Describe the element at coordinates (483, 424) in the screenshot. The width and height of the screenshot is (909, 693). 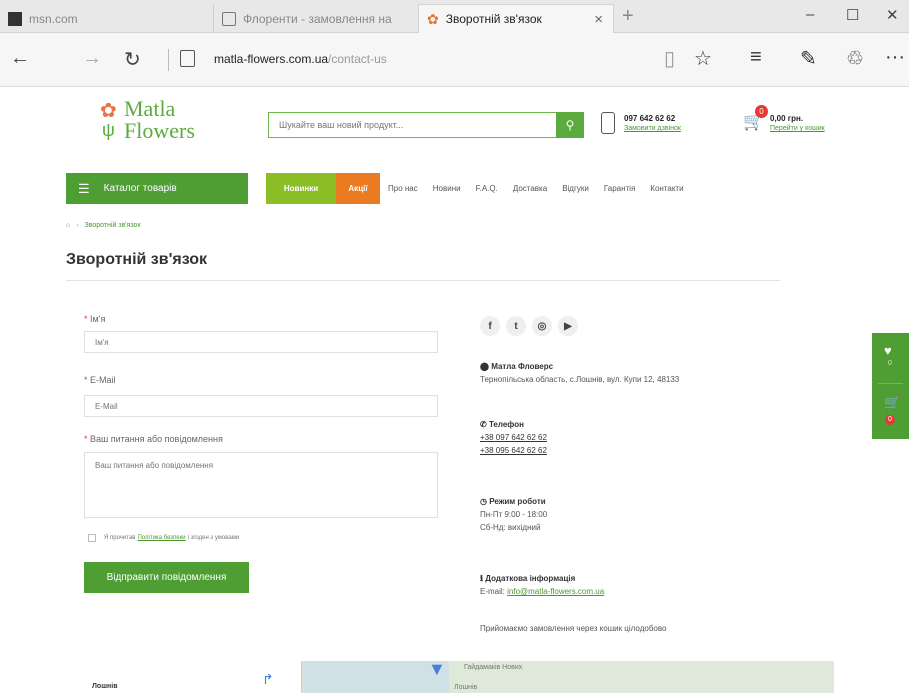
I see `phone-handset-icon: ✆` at that location.